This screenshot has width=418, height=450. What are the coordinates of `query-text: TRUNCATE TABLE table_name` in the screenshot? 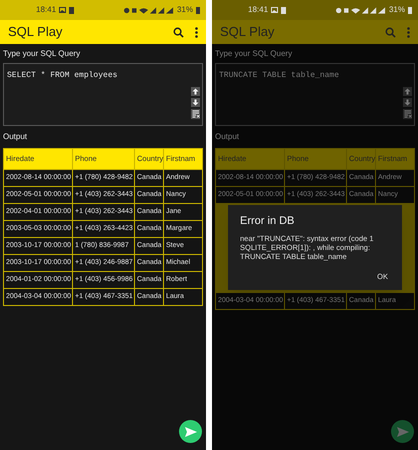 It's located at (279, 76).